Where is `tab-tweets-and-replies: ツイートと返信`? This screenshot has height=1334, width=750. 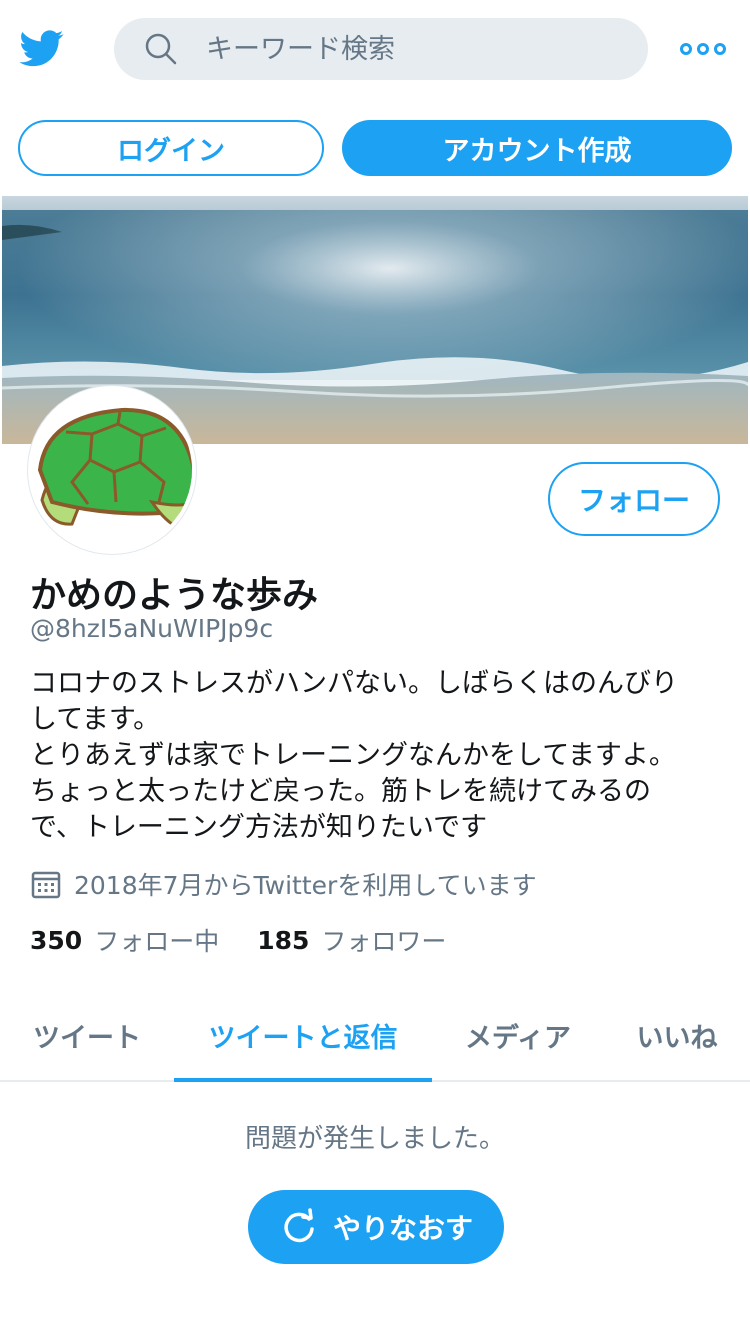 tab-tweets-and-replies: ツイートと返信 is located at coordinates (303, 1036).